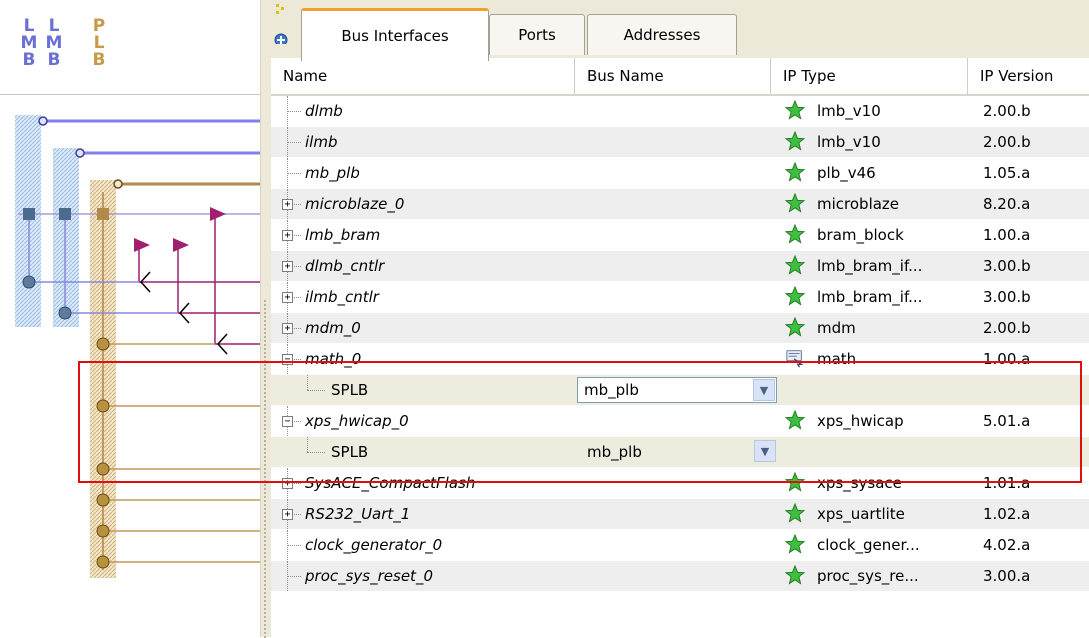 The height and width of the screenshot is (638, 1089). Describe the element at coordinates (680, 483) in the screenshot. I see `table-row: + SysACE_CompactFlash xps_sysace 1.01.a` at that location.